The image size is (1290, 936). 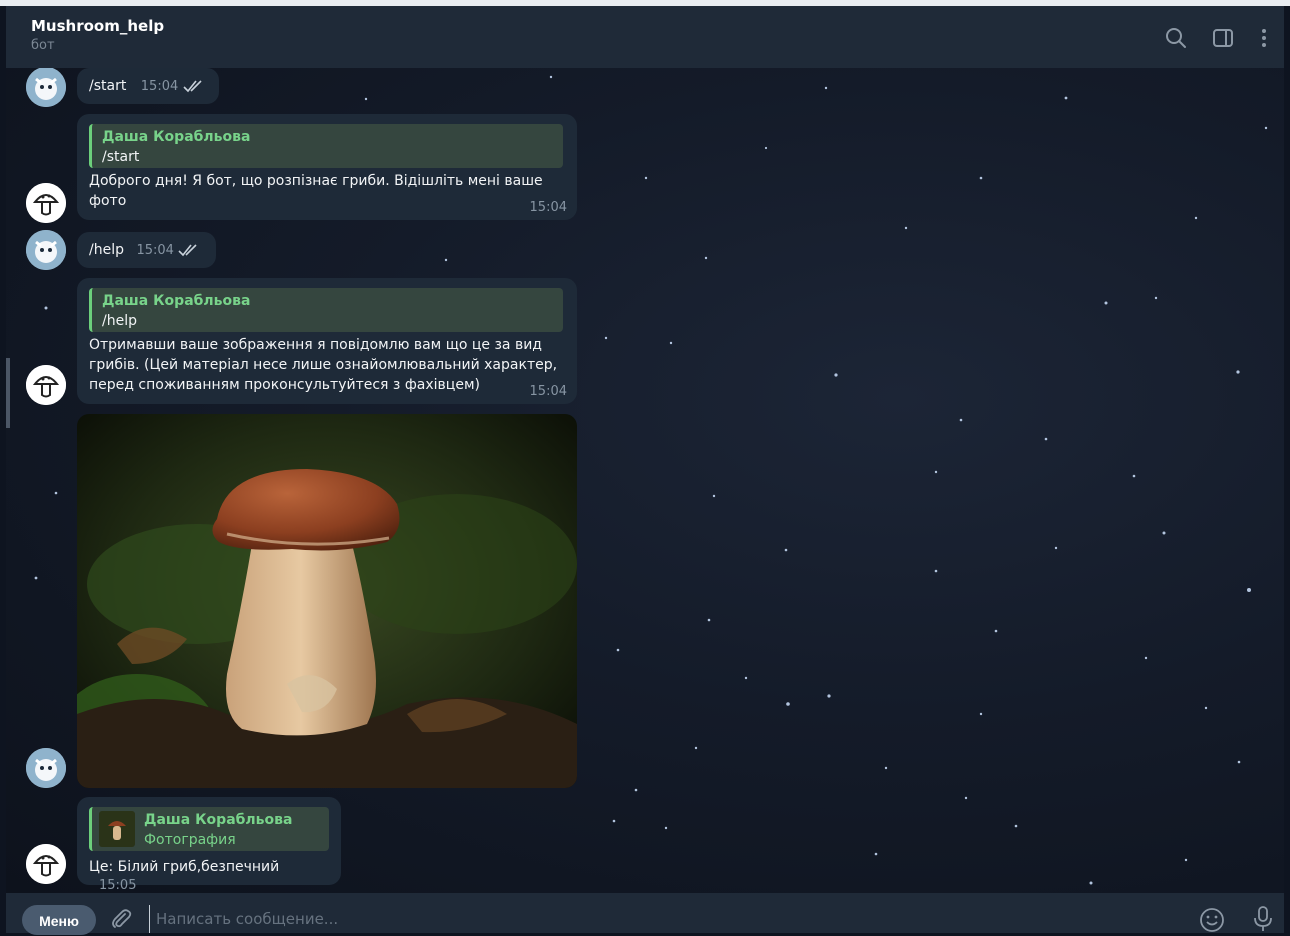 I want to click on reply-preview: Даша Корабльова /start, so click(x=326, y=146).